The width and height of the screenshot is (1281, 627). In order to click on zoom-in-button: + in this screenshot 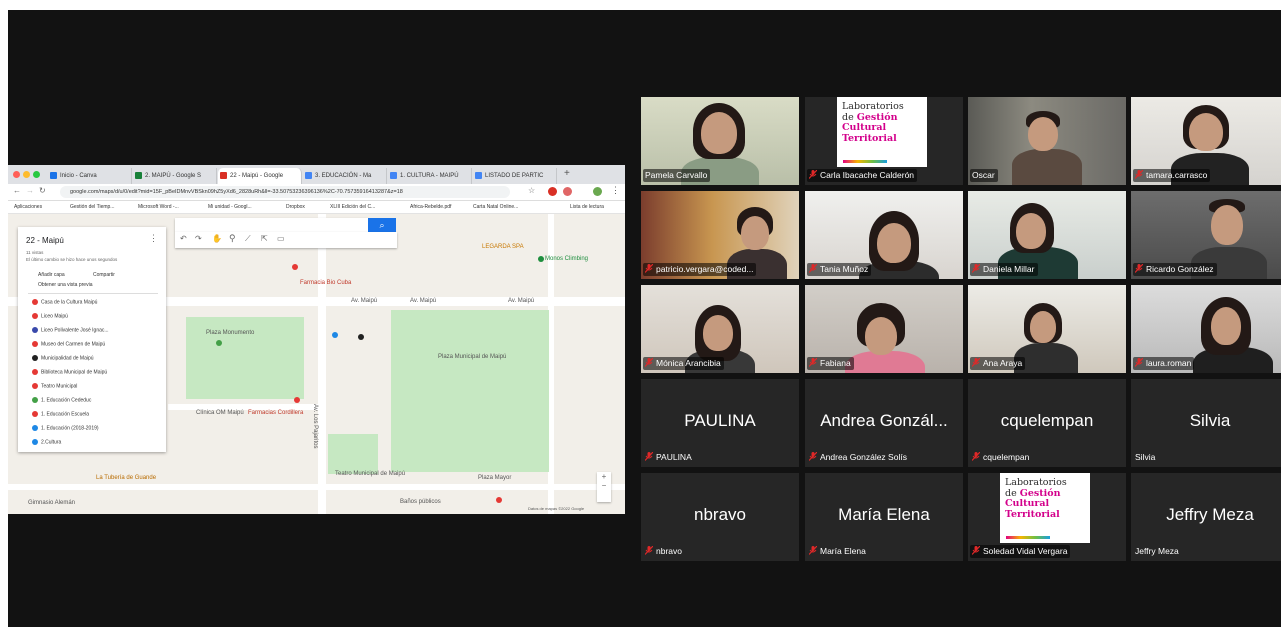, I will do `click(604, 476)`.